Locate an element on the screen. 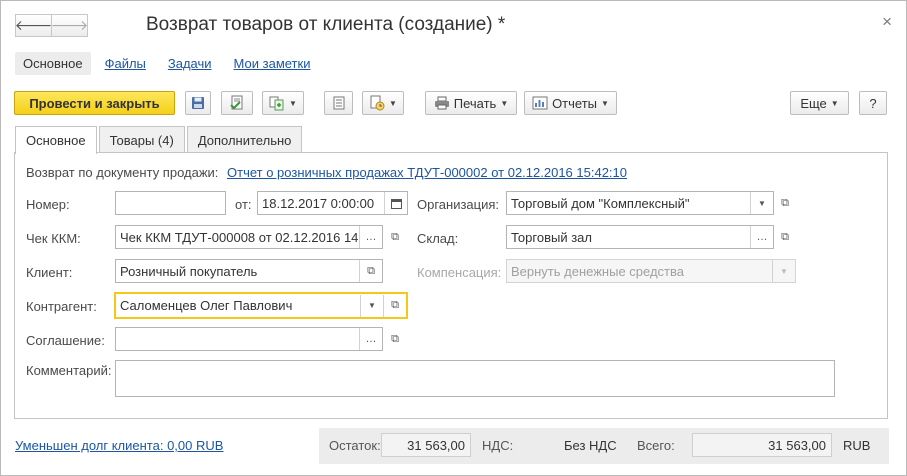 The height and width of the screenshot is (476, 907). printer-icon is located at coordinates (441, 103).